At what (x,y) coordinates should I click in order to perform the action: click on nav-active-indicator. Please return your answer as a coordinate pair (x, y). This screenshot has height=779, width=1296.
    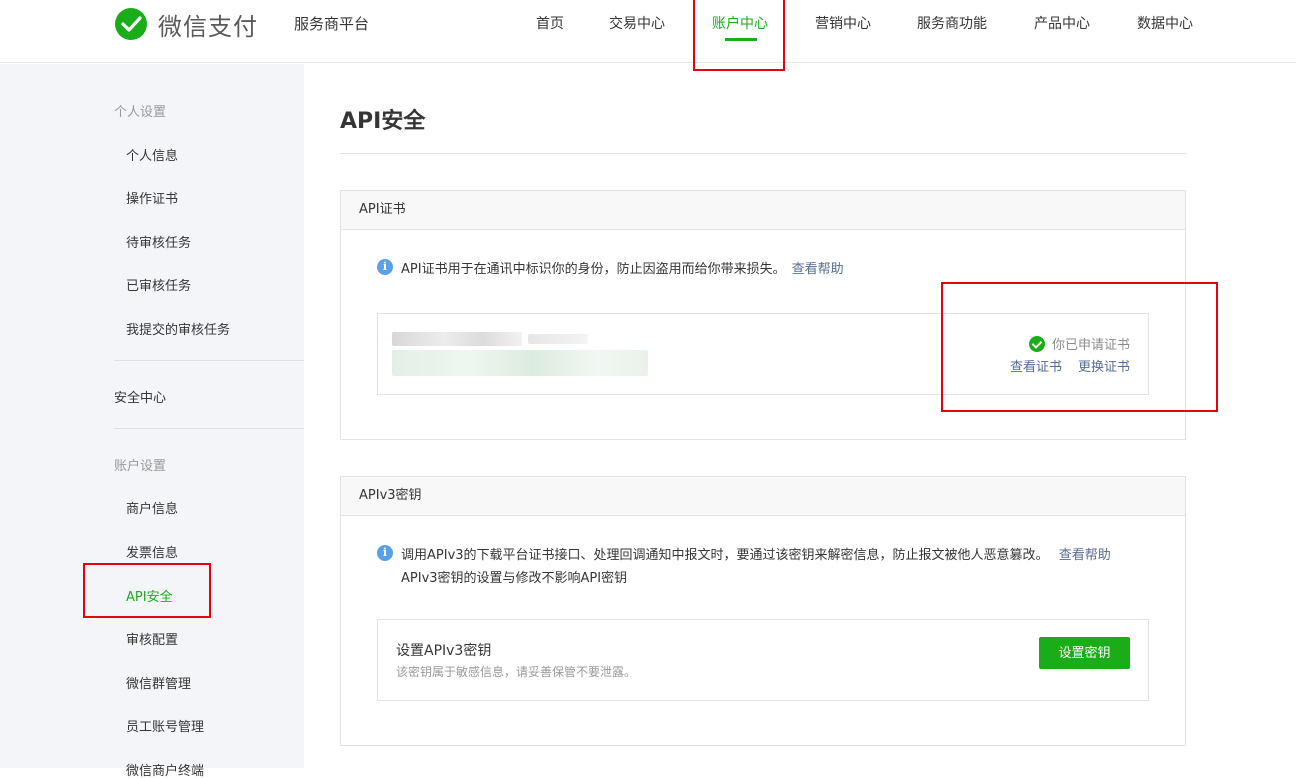
    Looking at the image, I should click on (741, 39).